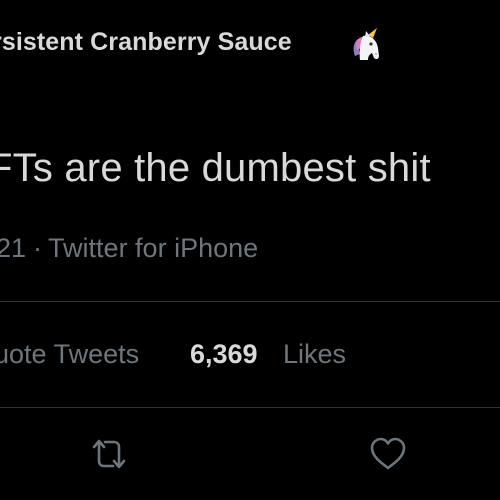 The height and width of the screenshot is (500, 500). What do you see at coordinates (13, 248) in the screenshot?
I see `tweet-date: 21` at bounding box center [13, 248].